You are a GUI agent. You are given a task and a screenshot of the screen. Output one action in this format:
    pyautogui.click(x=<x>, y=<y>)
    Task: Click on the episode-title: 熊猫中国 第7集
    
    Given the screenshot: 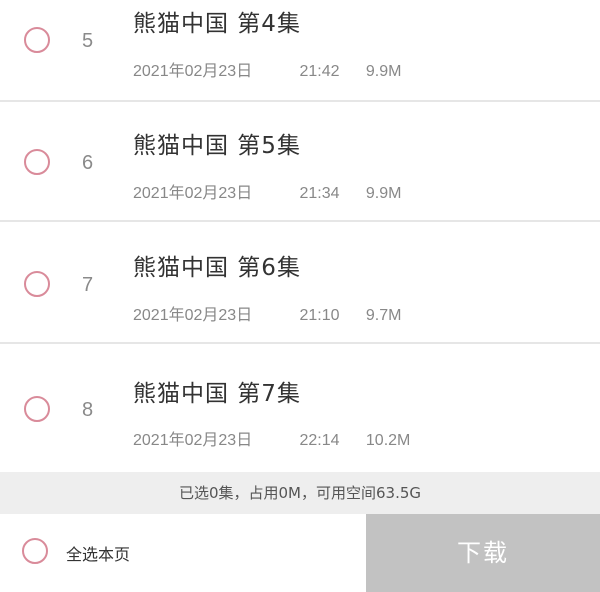 What is the action you would take?
    pyautogui.click(x=217, y=394)
    